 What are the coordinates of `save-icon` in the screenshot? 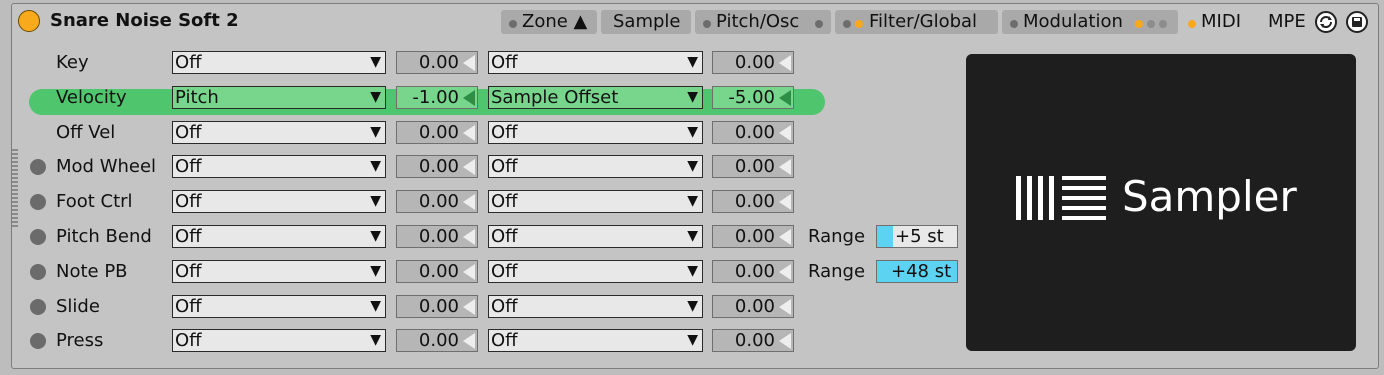 It's located at (1357, 22).